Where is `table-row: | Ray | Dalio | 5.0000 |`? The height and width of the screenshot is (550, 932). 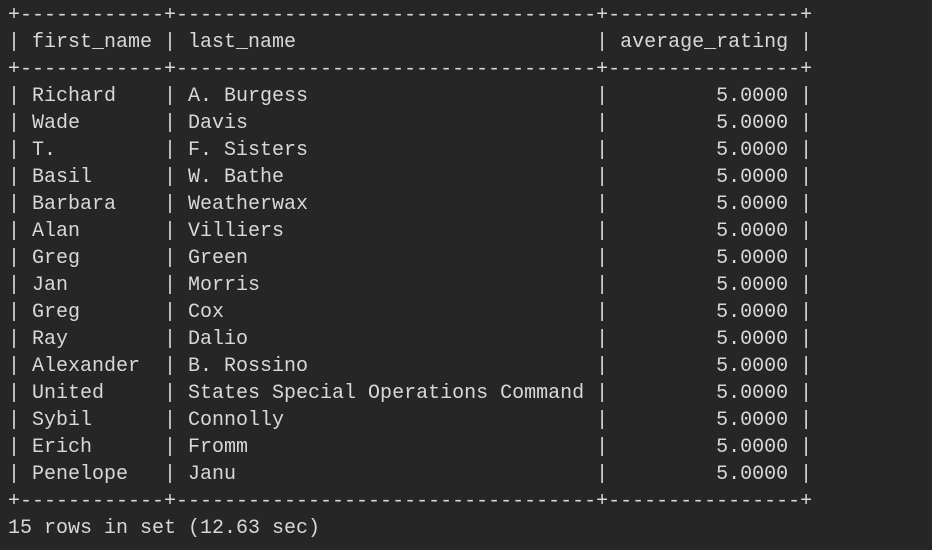
table-row: | Ray | Dalio | 5.0000 | is located at coordinates (410, 339).